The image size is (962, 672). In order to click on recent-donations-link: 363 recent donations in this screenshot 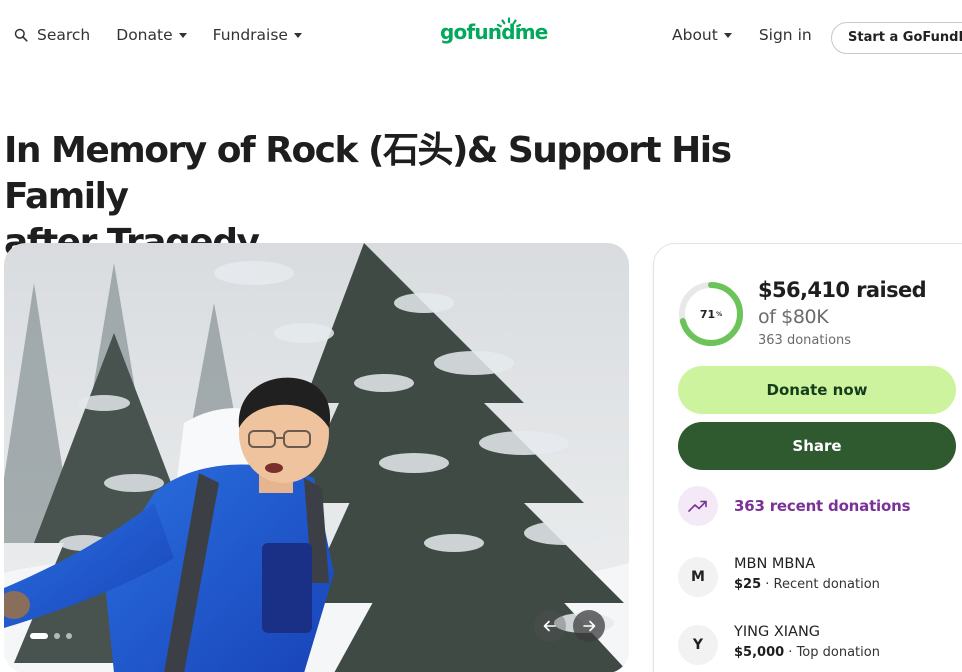, I will do `click(794, 506)`.